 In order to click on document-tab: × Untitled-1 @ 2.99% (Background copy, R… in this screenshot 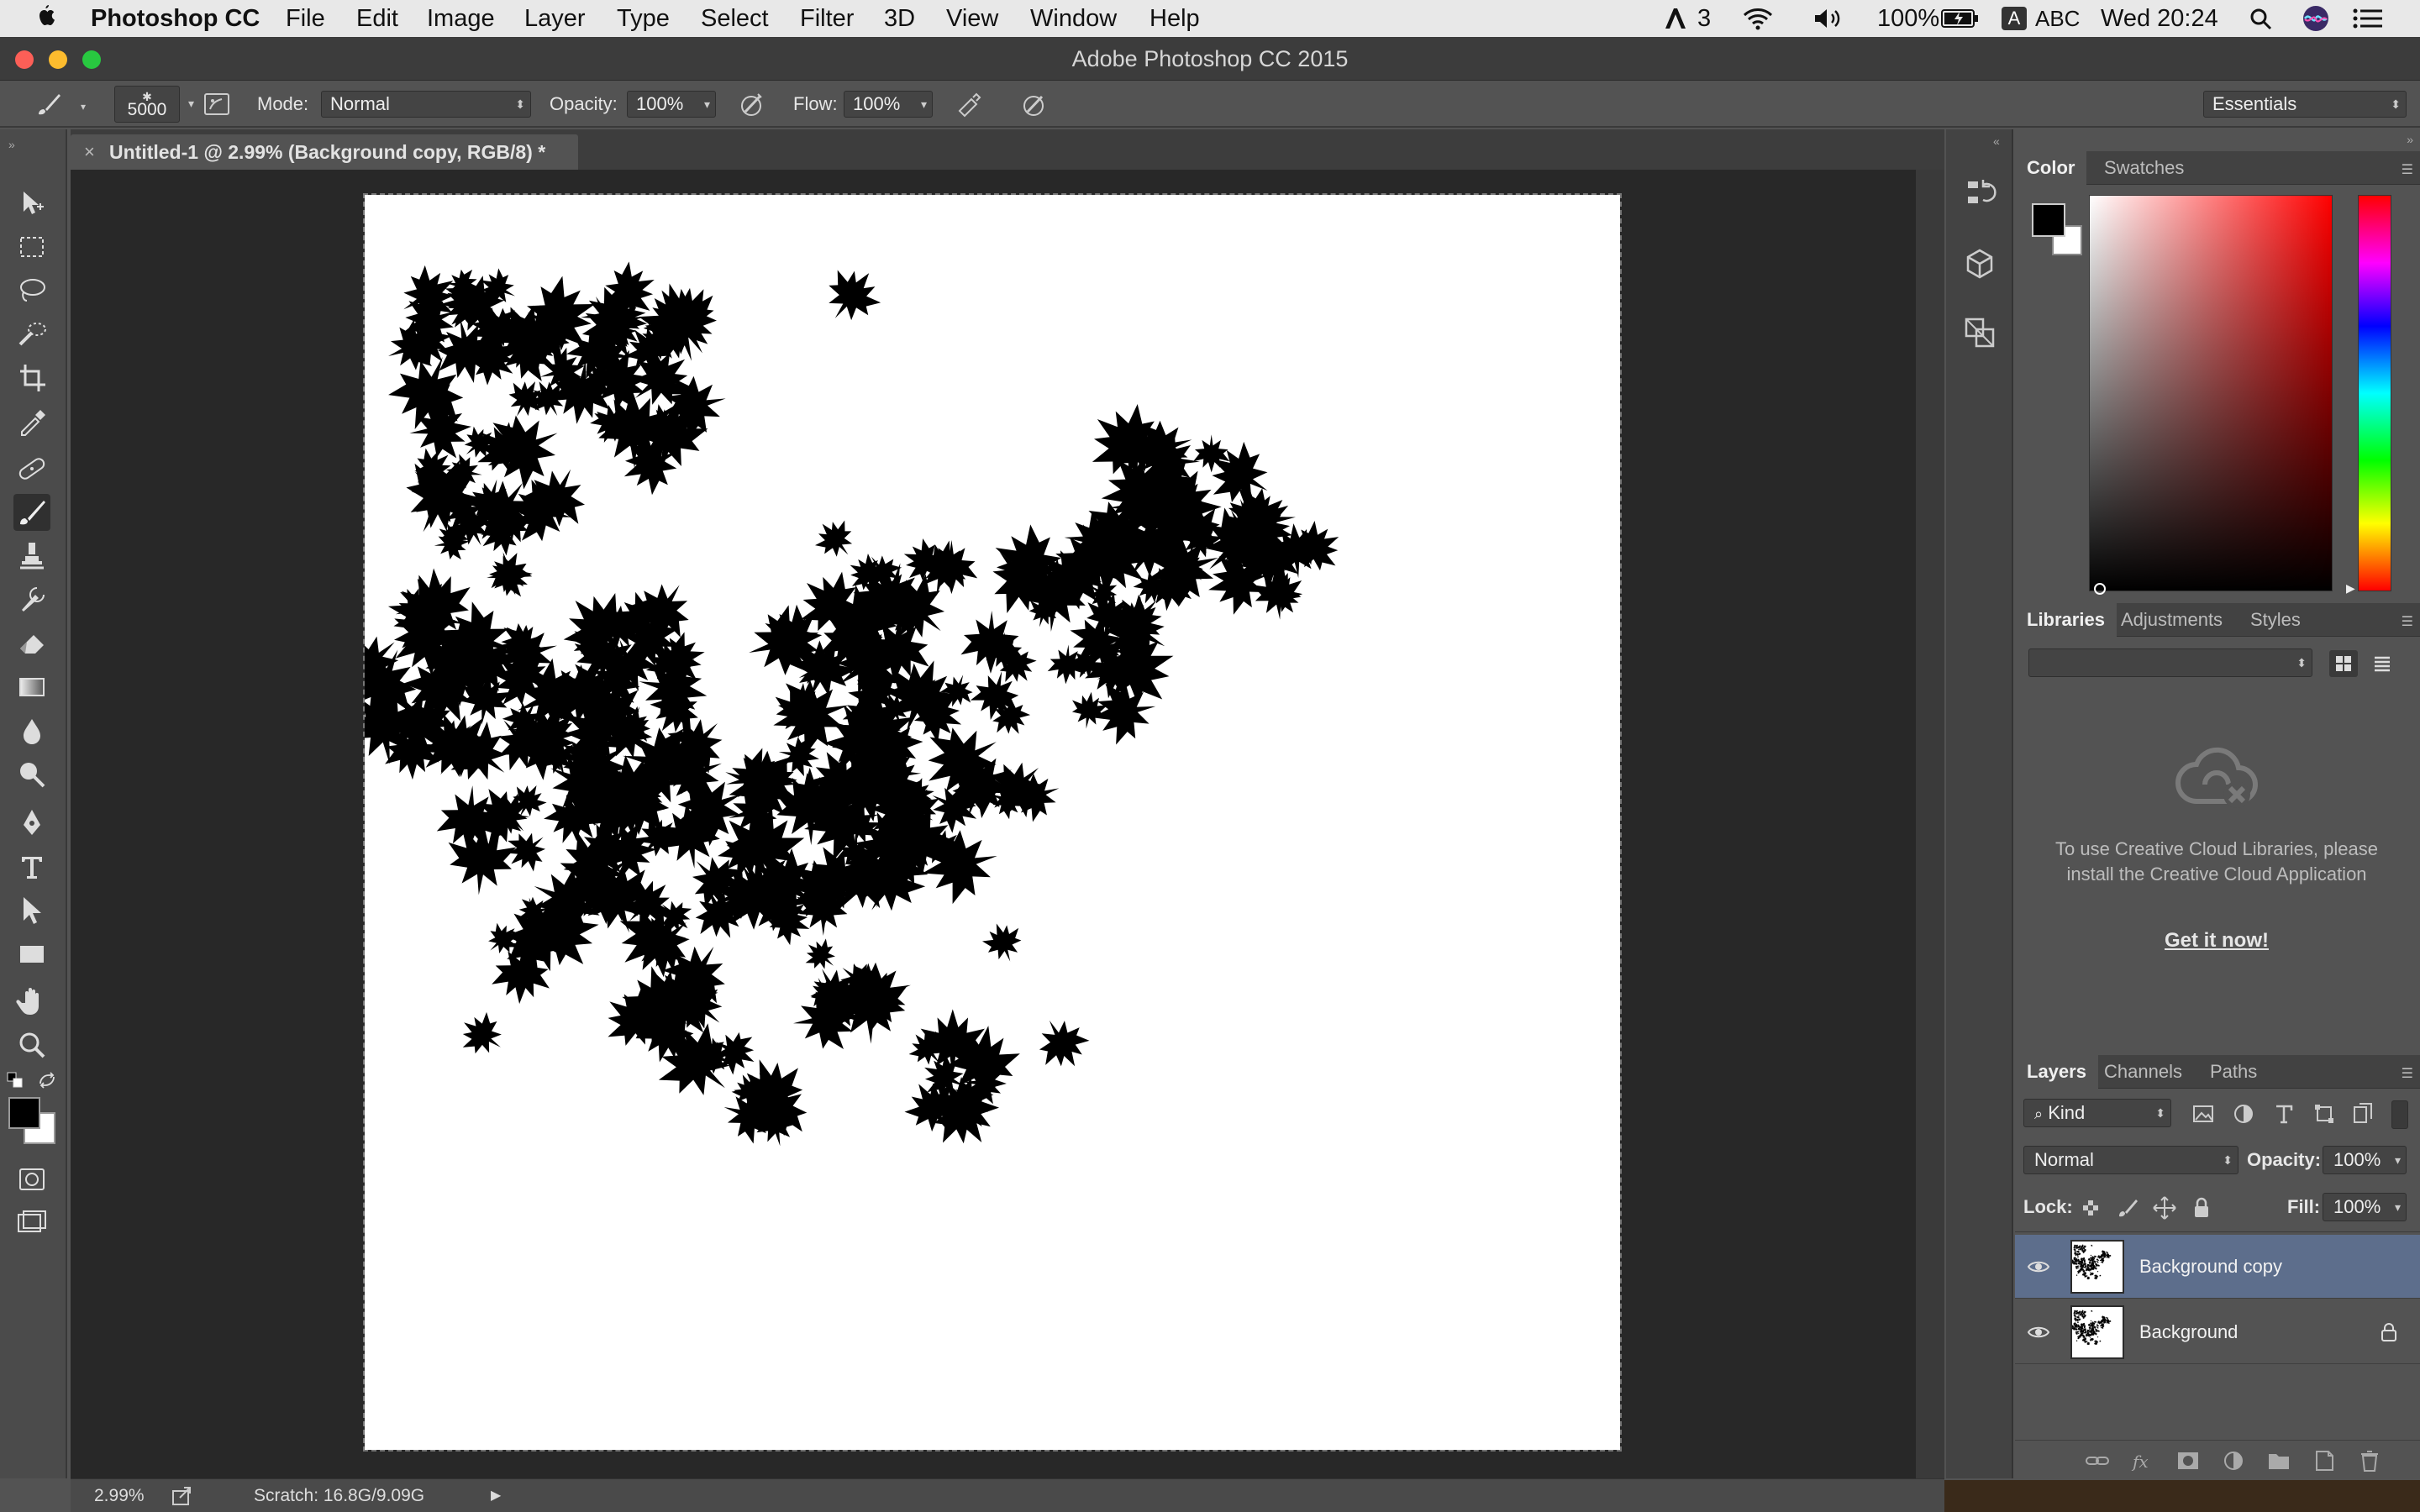, I will do `click(324, 152)`.